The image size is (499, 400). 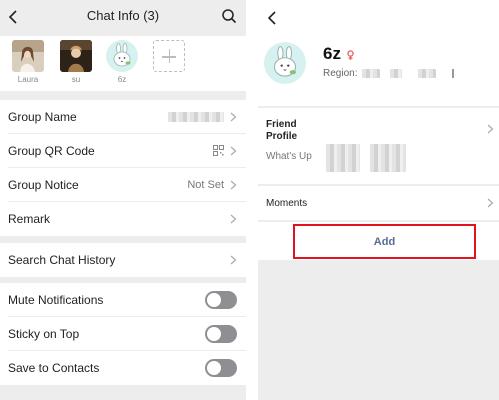 I want to click on top-bar: Chat Info (3), so click(x=123, y=18).